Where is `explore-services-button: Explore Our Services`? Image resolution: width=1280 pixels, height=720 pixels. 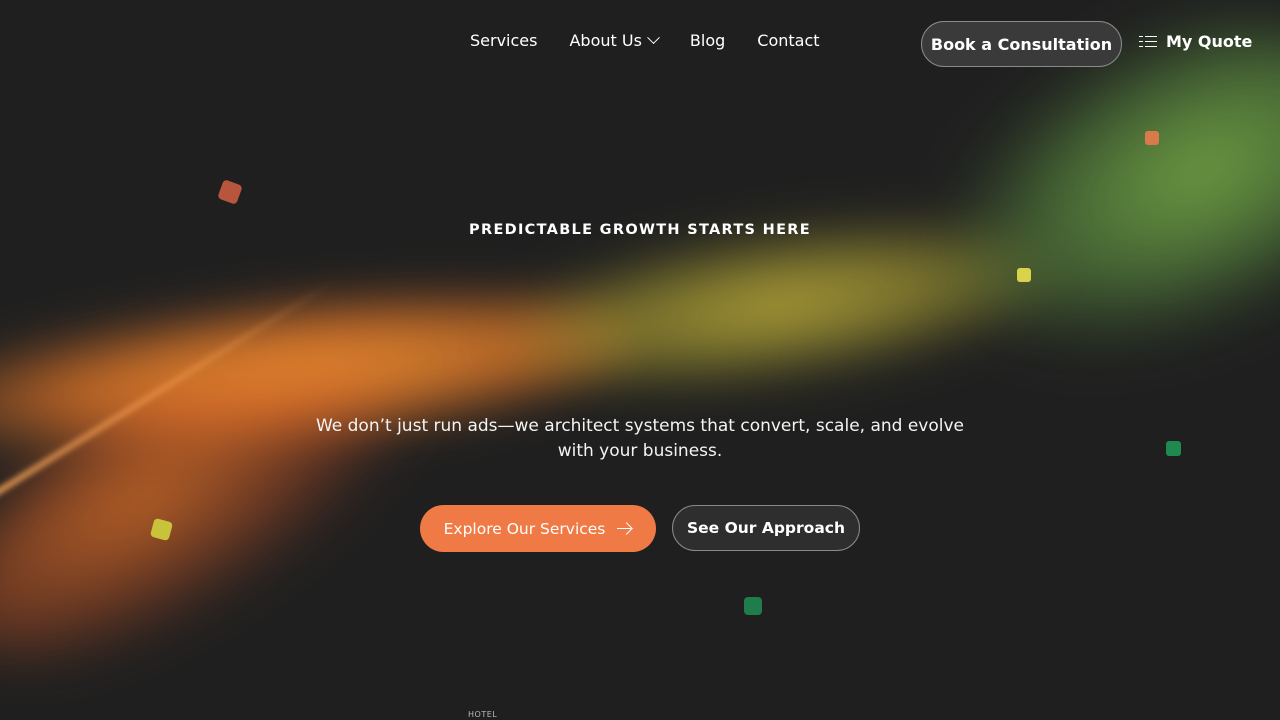
explore-services-button: Explore Our Services is located at coordinates (538, 528).